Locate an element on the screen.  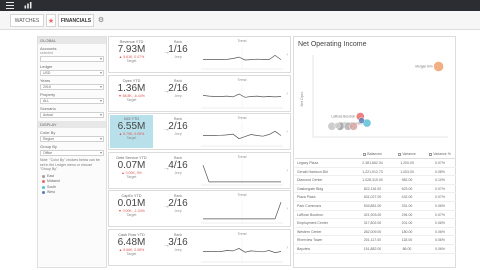
display-select: Region is located at coordinates (72, 139).